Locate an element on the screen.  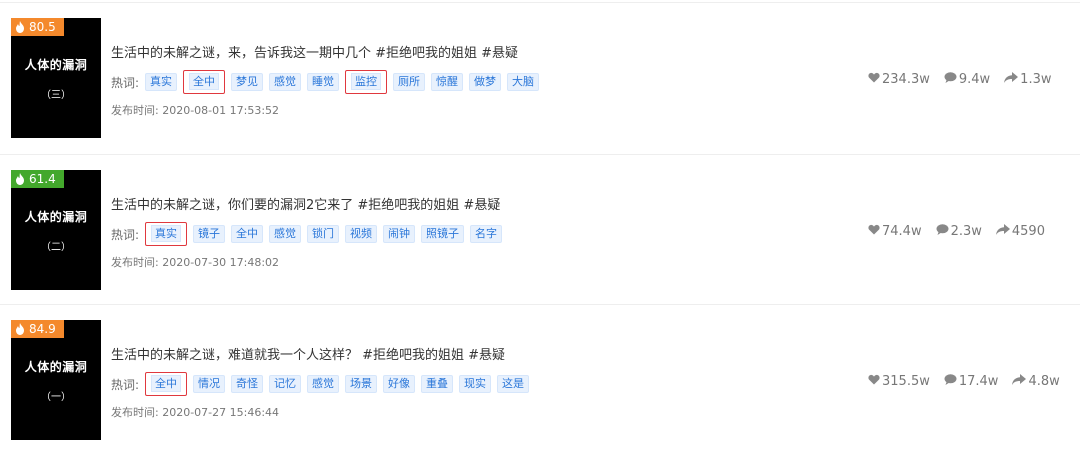
thumbnail-subtitle: （一） is located at coordinates (56, 397).